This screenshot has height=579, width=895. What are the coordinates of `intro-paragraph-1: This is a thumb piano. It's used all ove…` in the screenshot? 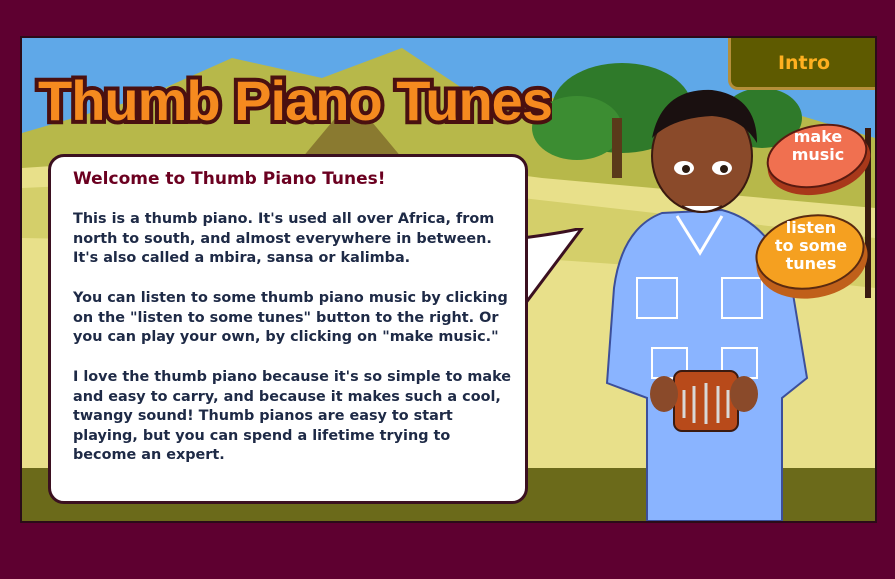 It's located at (284, 238).